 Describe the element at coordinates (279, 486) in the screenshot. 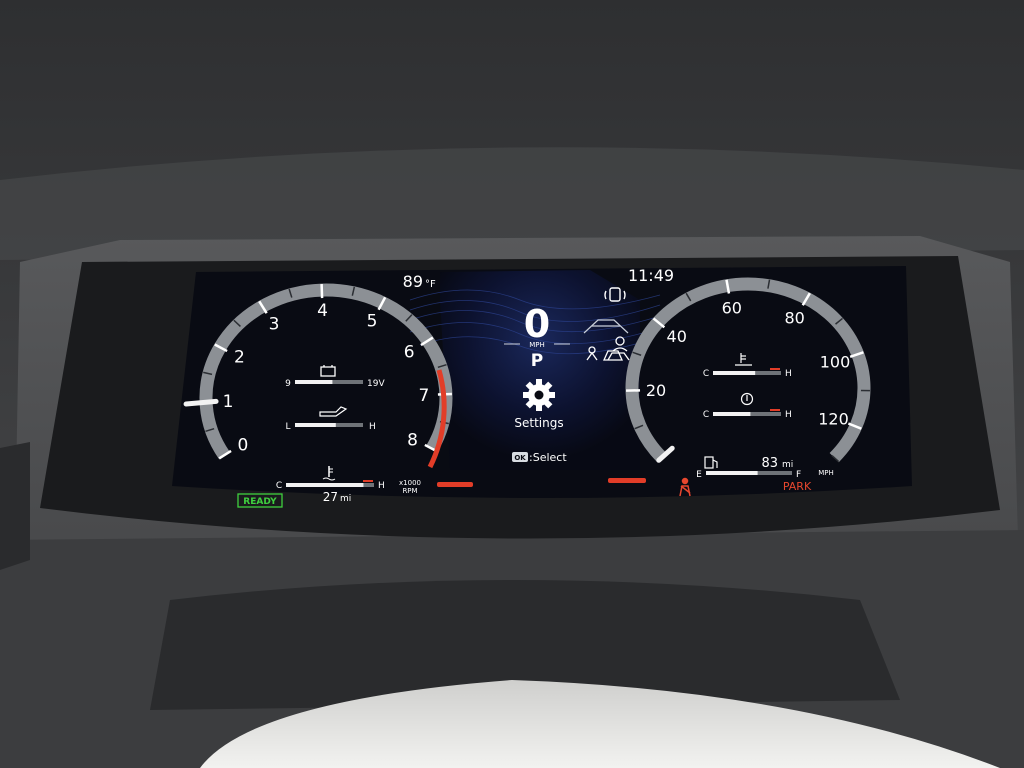

I see `coolant-min-label: C` at that location.